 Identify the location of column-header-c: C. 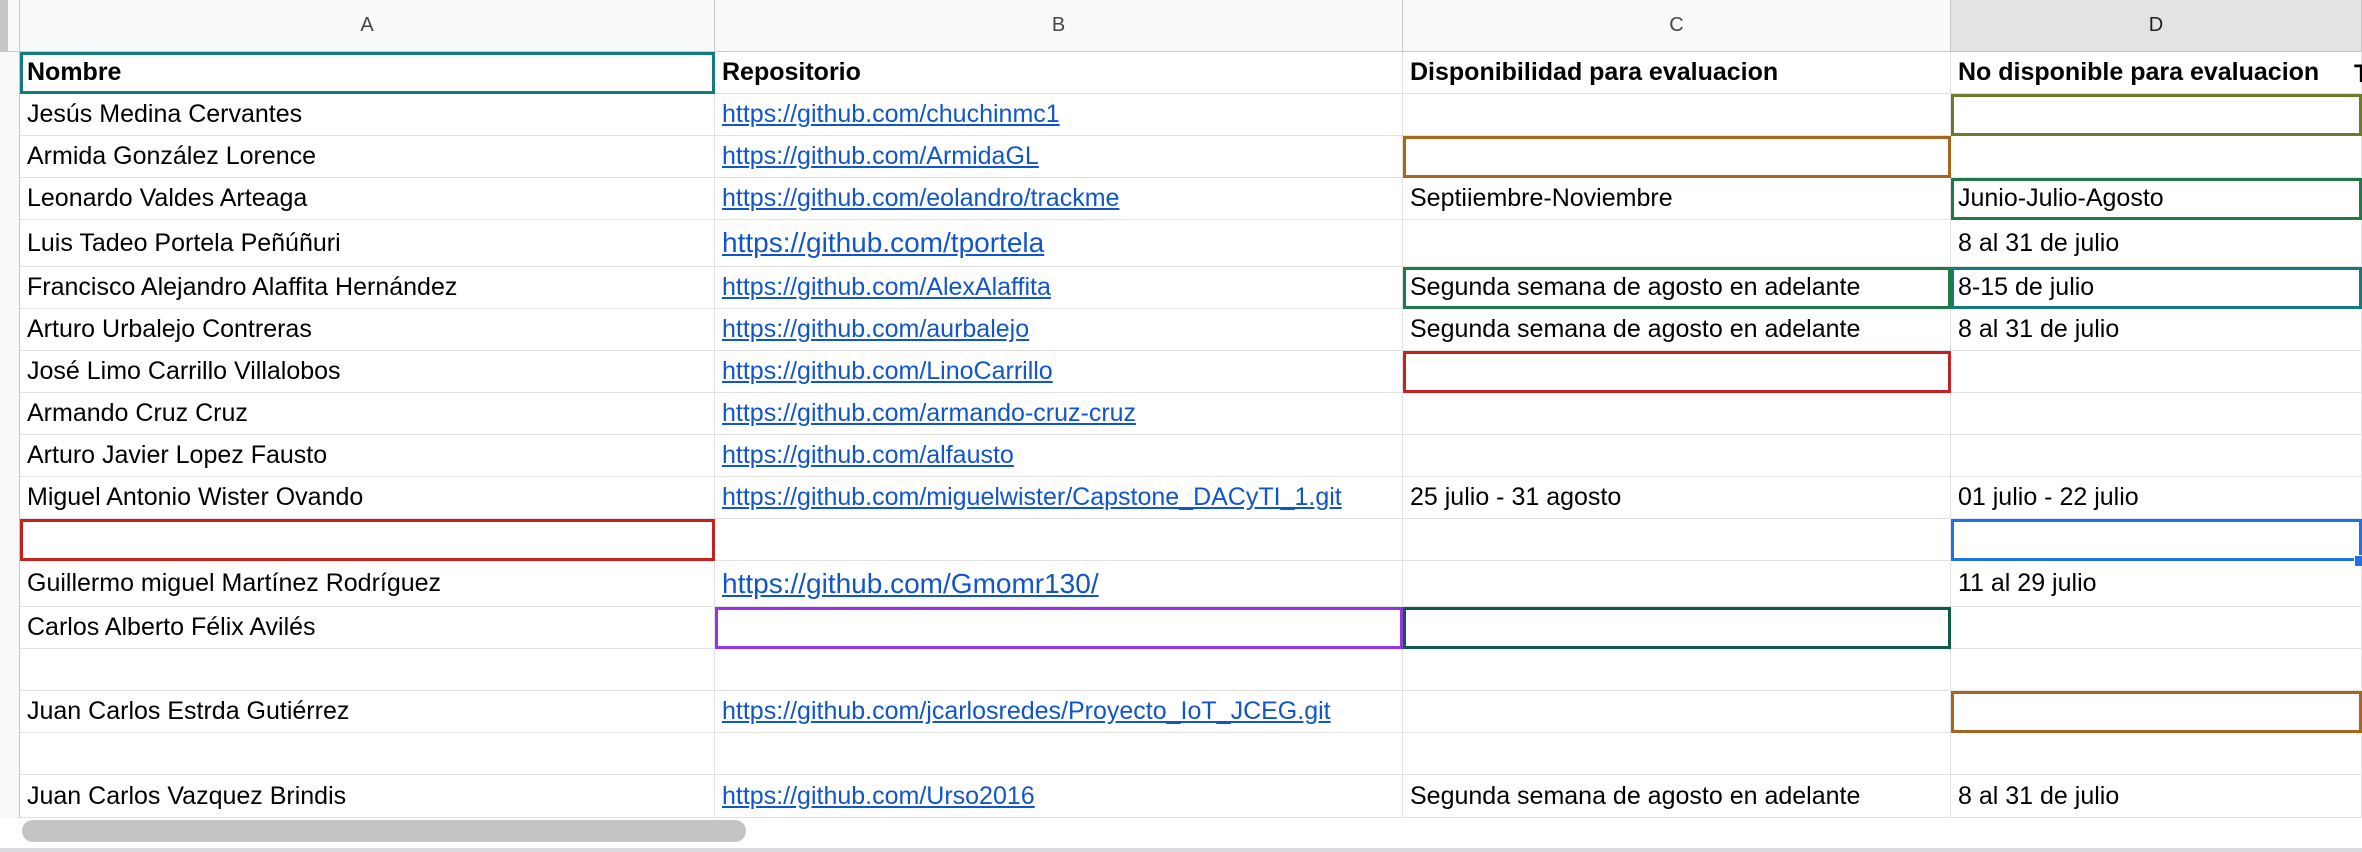
(1677, 26).